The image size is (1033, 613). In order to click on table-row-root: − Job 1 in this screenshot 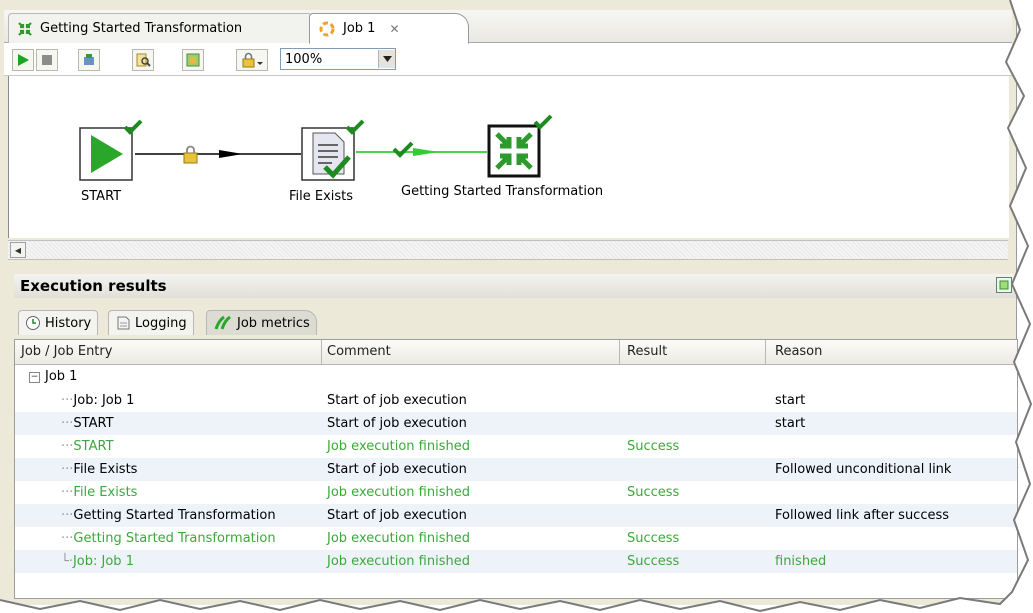, I will do `click(516, 377)`.